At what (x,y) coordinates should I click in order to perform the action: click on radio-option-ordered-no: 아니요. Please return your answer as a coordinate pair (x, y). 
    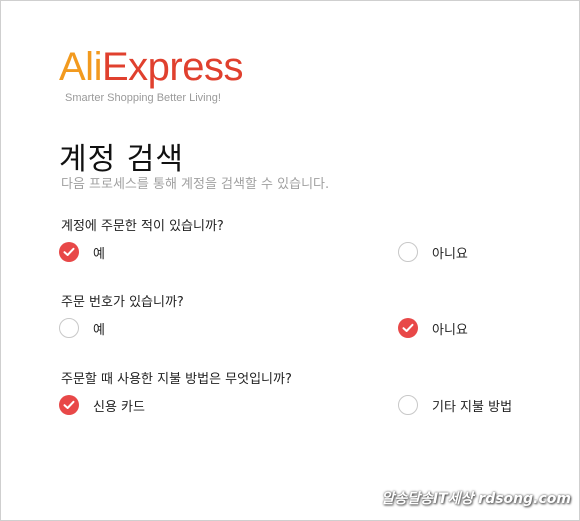
    Looking at the image, I should click on (433, 252).